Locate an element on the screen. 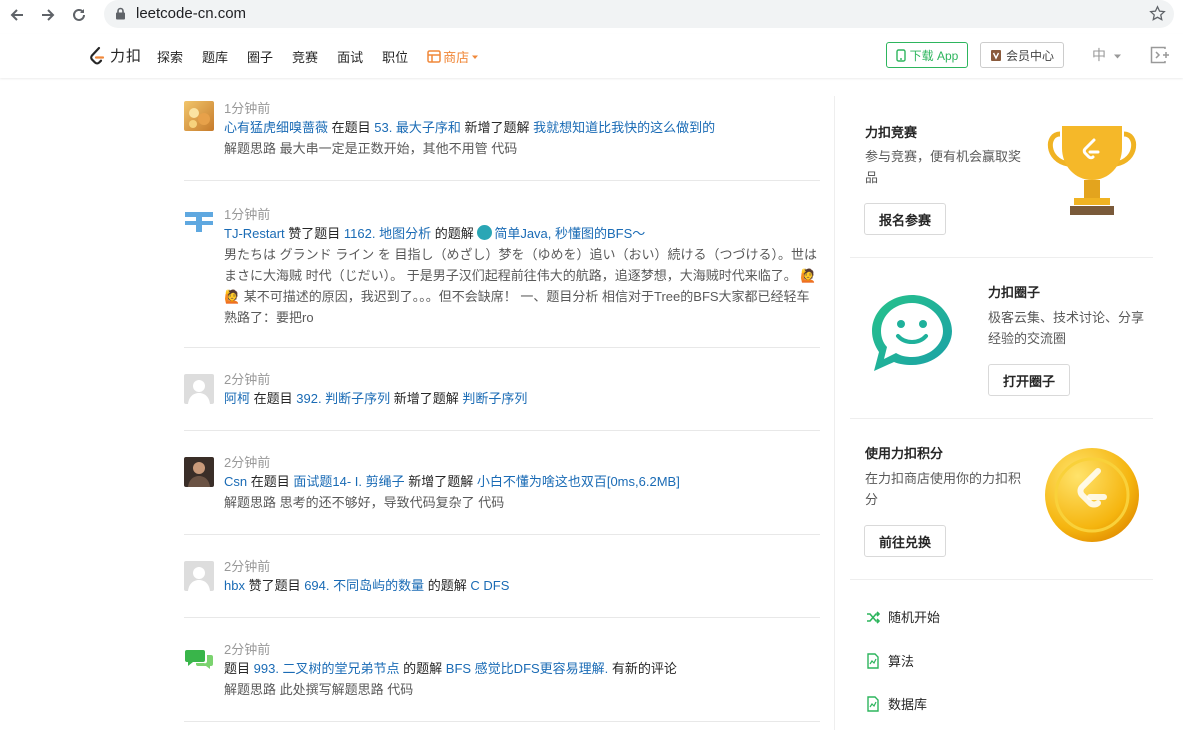  nav-circle: 圈子 is located at coordinates (260, 56).